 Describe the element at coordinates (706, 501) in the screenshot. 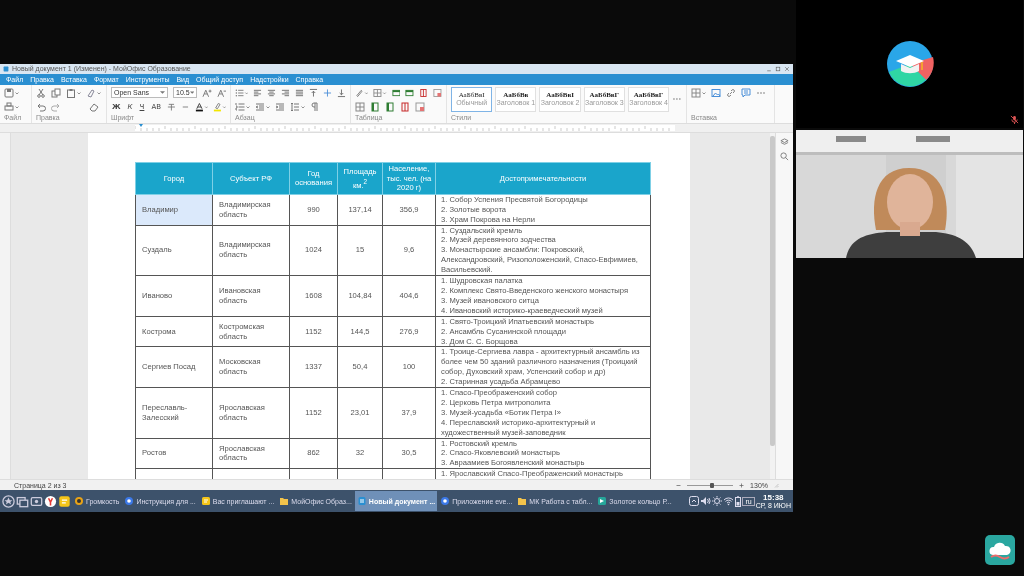

I see `speaker-icon` at that location.